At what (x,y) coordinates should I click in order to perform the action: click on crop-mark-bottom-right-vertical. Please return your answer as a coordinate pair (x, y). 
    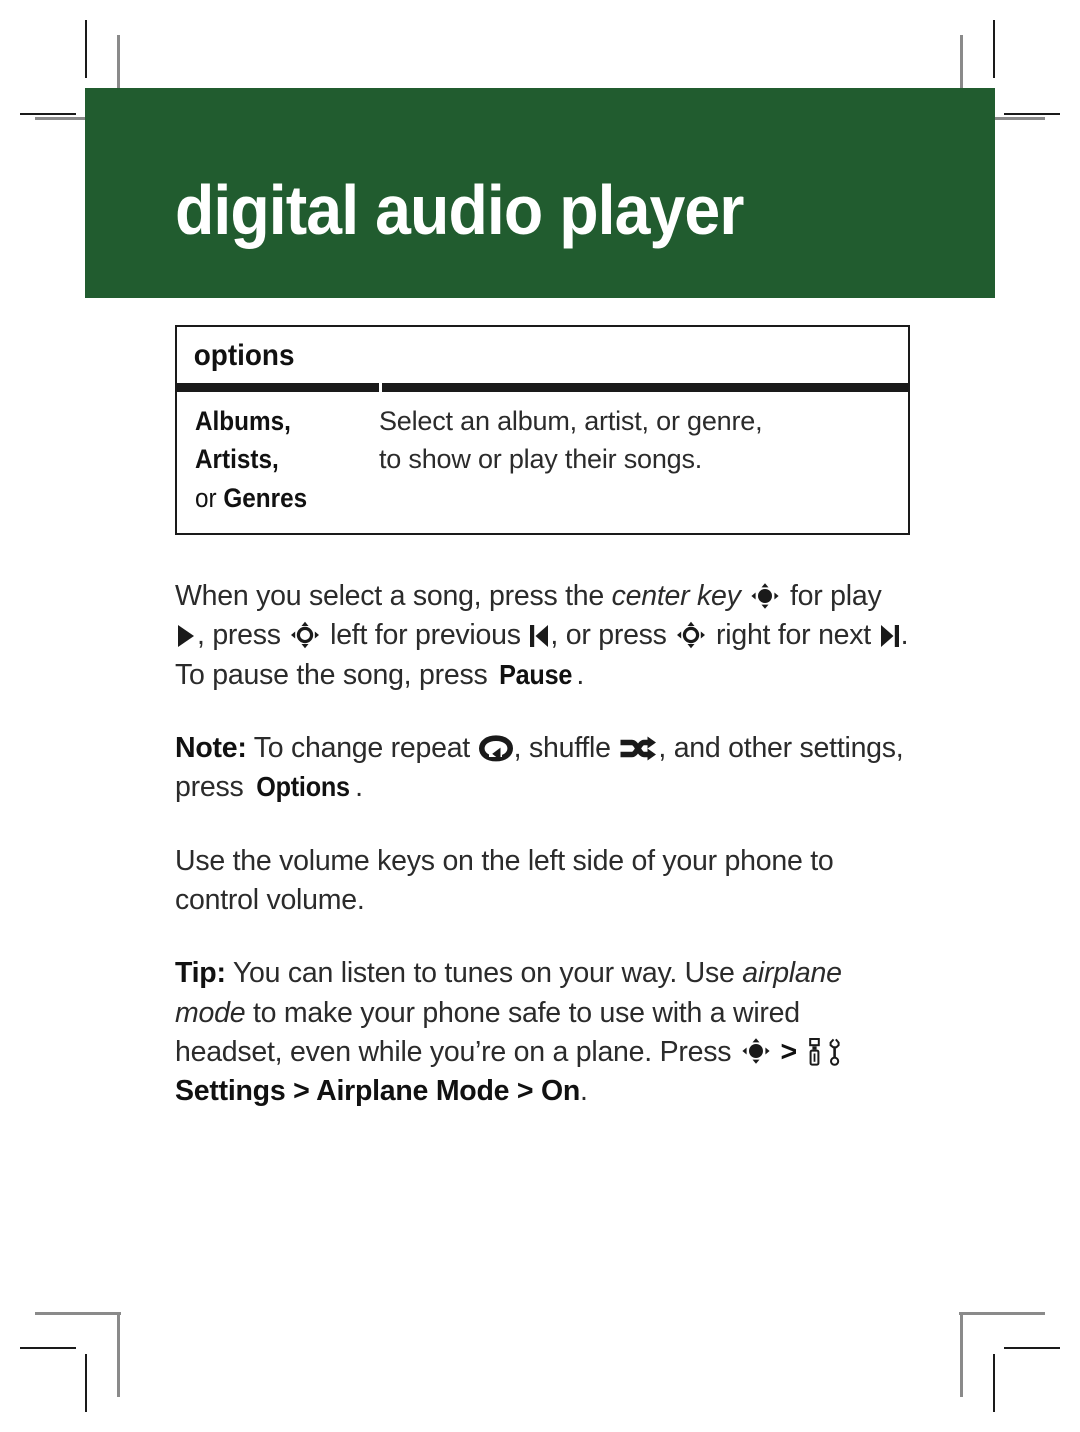
    Looking at the image, I should click on (994, 1383).